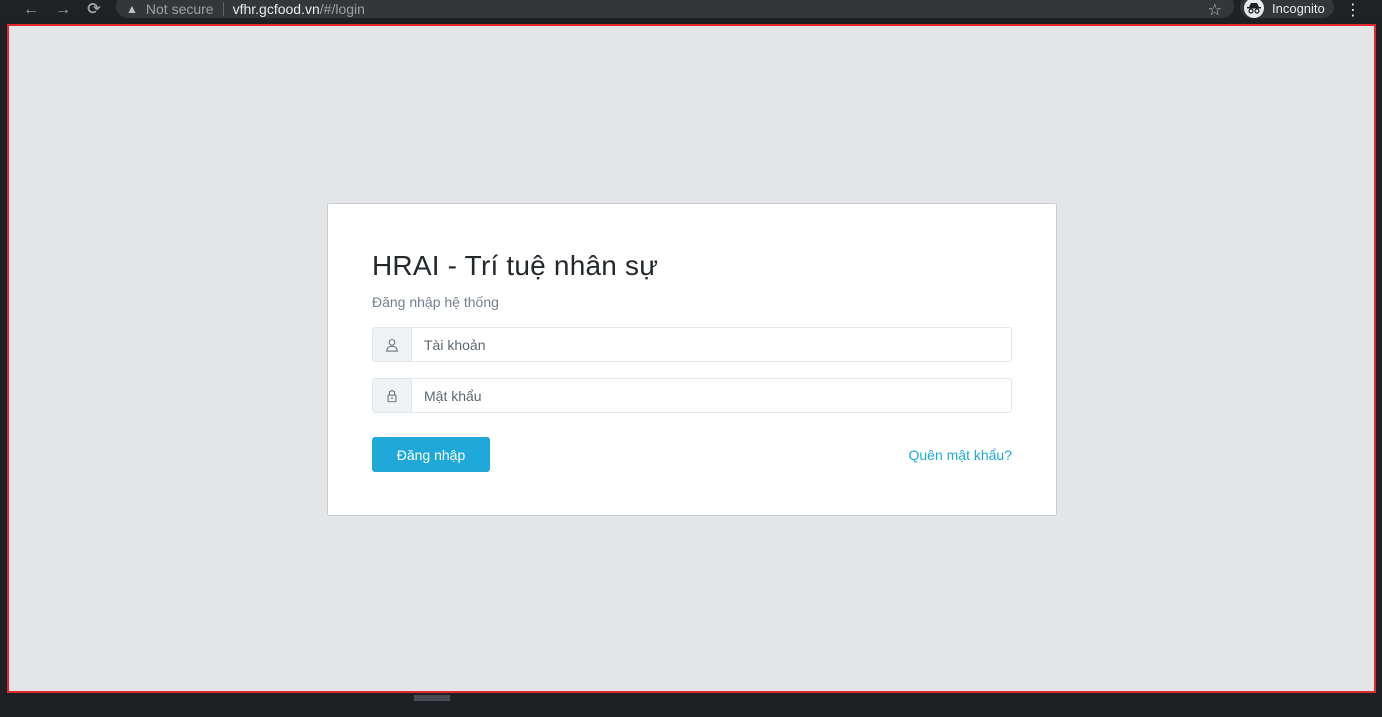 Image resolution: width=1382 pixels, height=717 pixels. Describe the element at coordinates (711, 344) in the screenshot. I see `username-input` at that location.